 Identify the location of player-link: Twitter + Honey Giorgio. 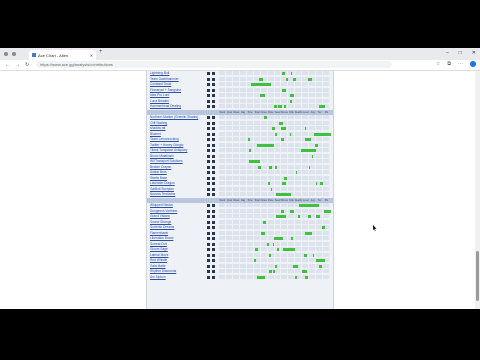
(166, 145).